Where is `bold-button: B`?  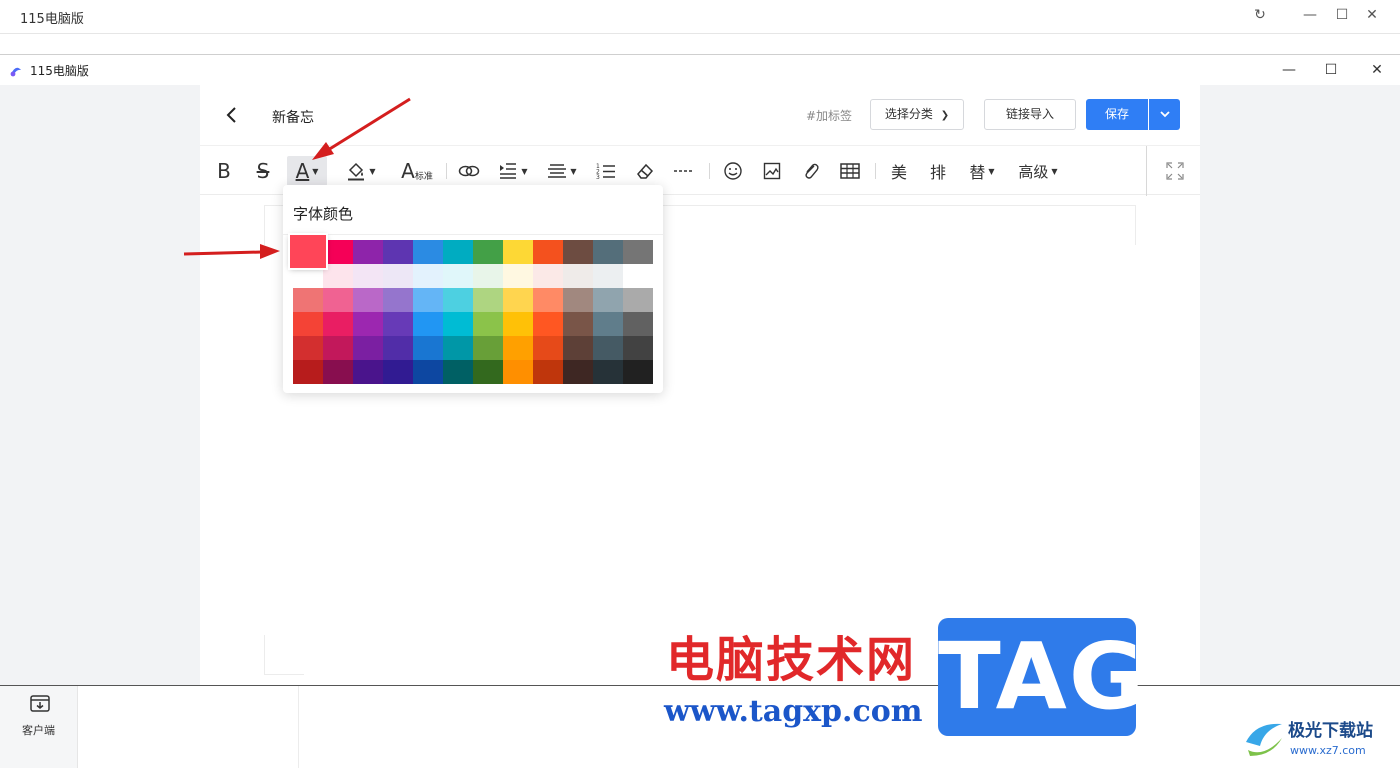
bold-button: B is located at coordinates (224, 171).